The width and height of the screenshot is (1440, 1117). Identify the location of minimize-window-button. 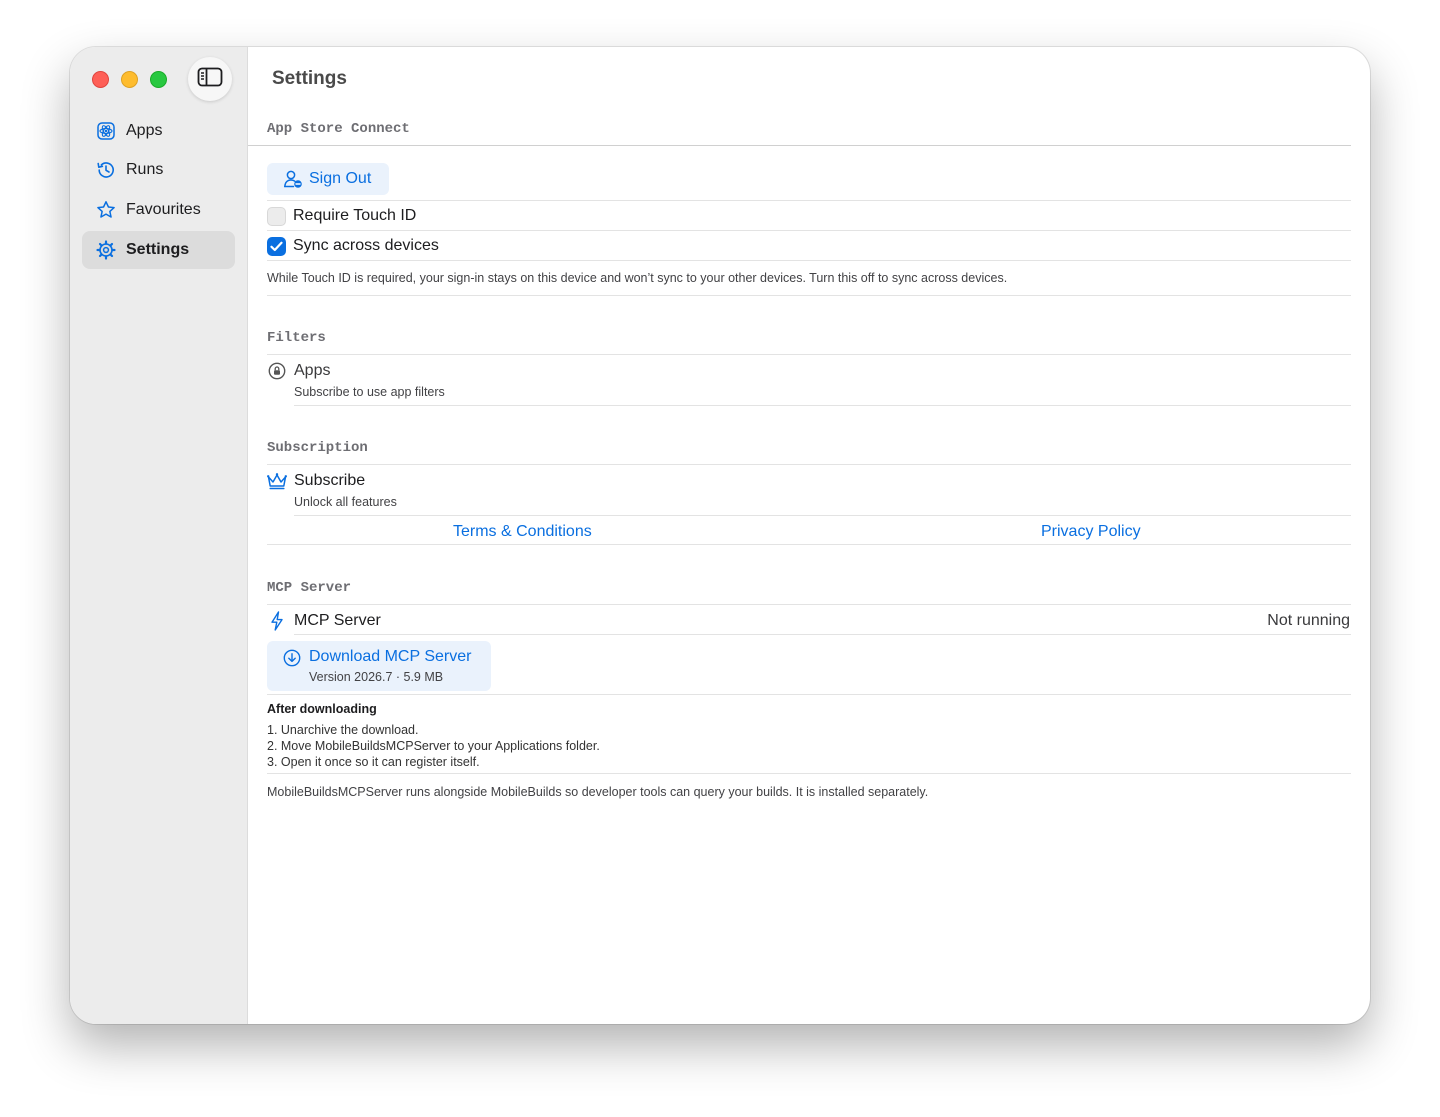
(129, 79).